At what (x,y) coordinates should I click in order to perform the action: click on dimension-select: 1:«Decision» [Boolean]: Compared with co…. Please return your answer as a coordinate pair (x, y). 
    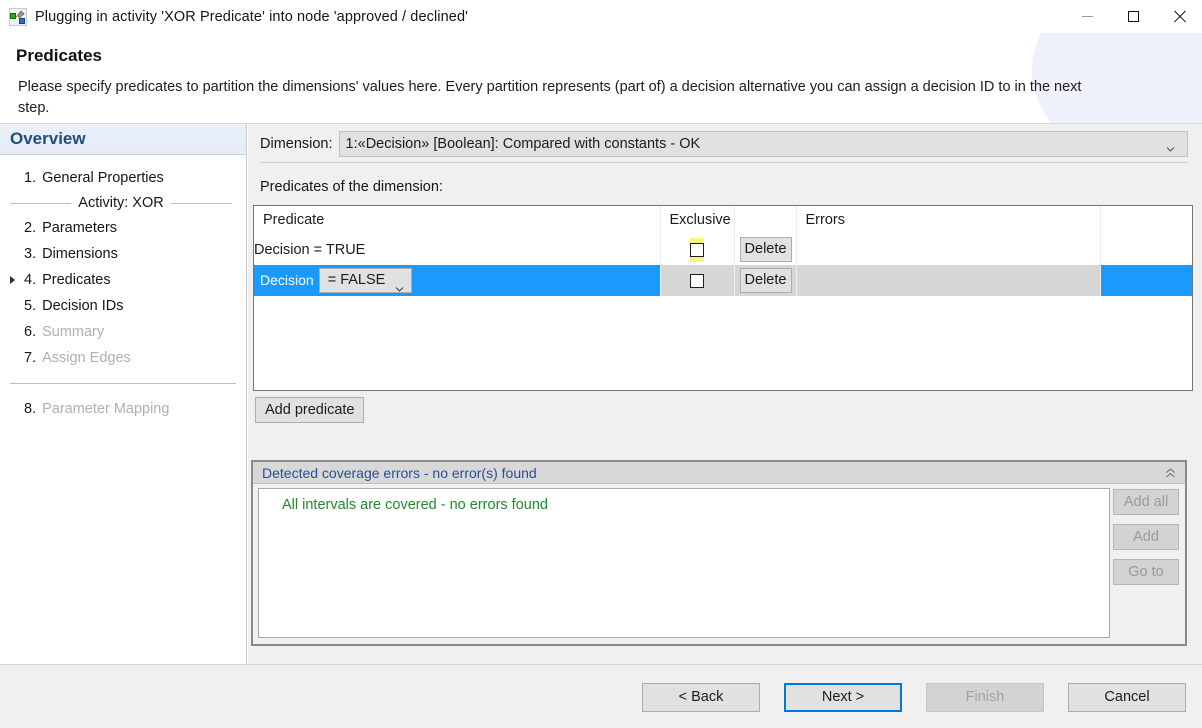
    Looking at the image, I should click on (763, 144).